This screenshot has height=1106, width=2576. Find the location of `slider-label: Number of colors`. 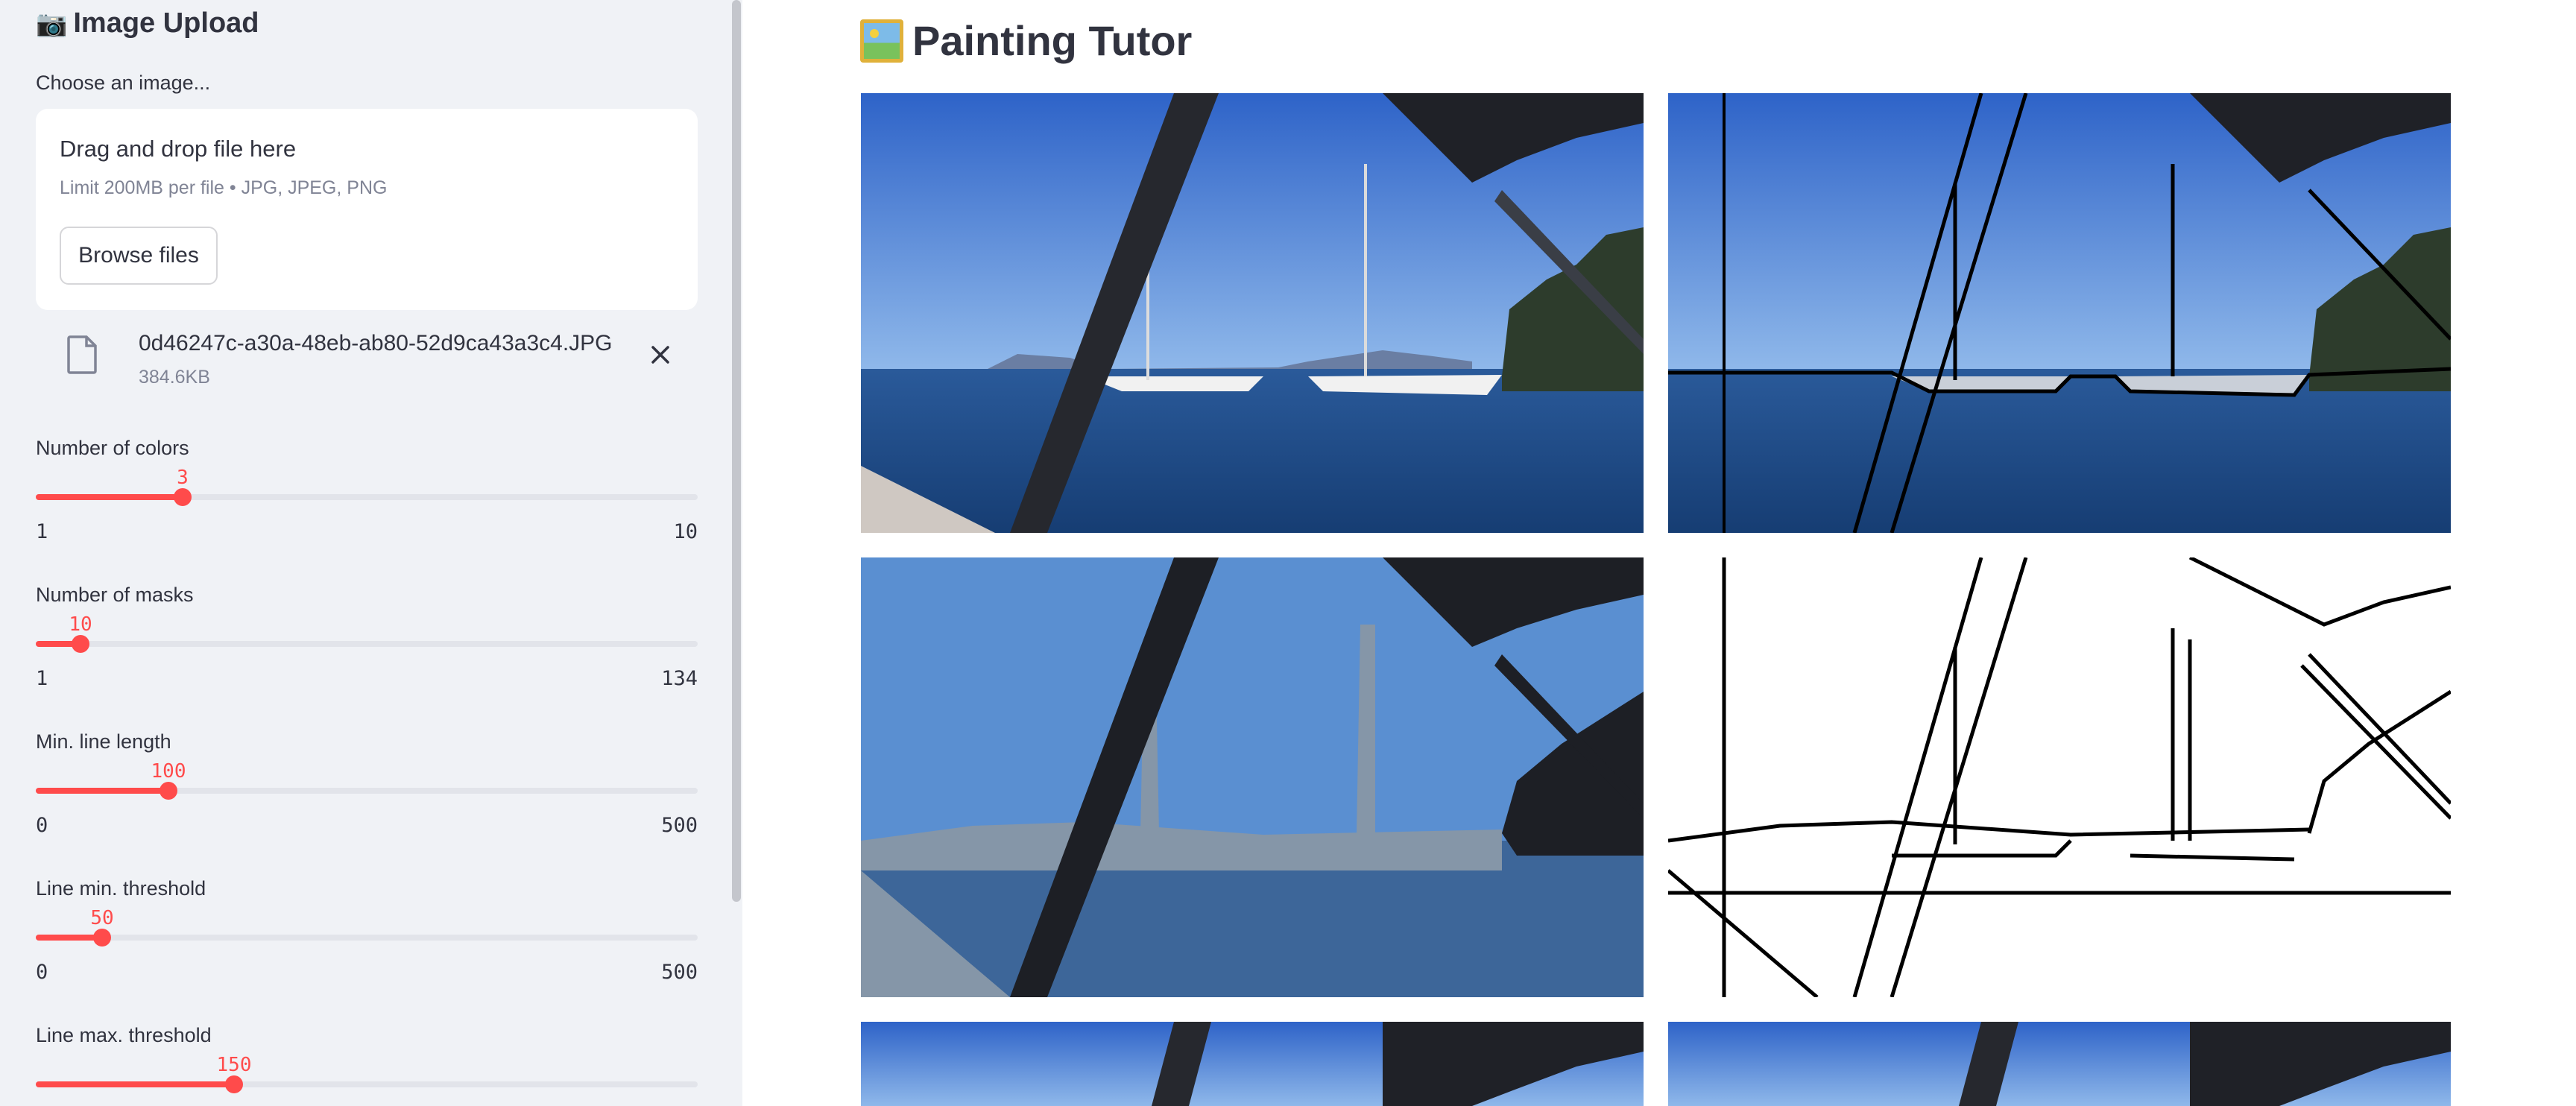

slider-label: Number of colors is located at coordinates (113, 448).